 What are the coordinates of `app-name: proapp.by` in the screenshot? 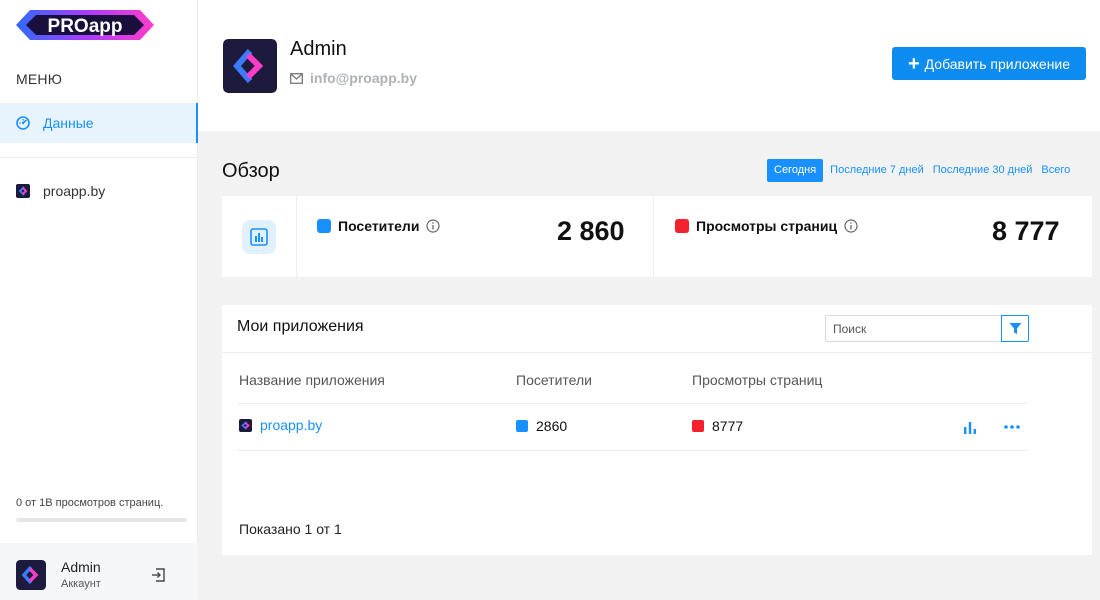 It's located at (291, 425).